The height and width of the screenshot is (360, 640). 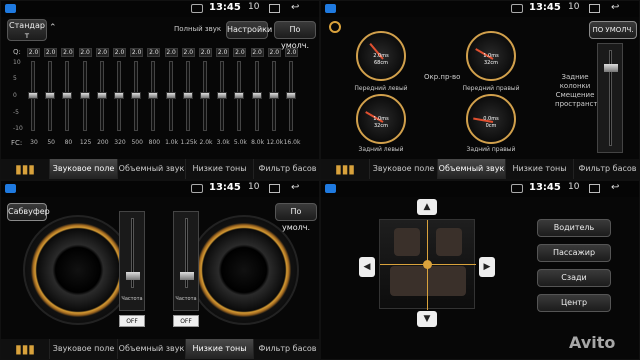 I want to click on left-speaker-image, so click(x=78, y=270).